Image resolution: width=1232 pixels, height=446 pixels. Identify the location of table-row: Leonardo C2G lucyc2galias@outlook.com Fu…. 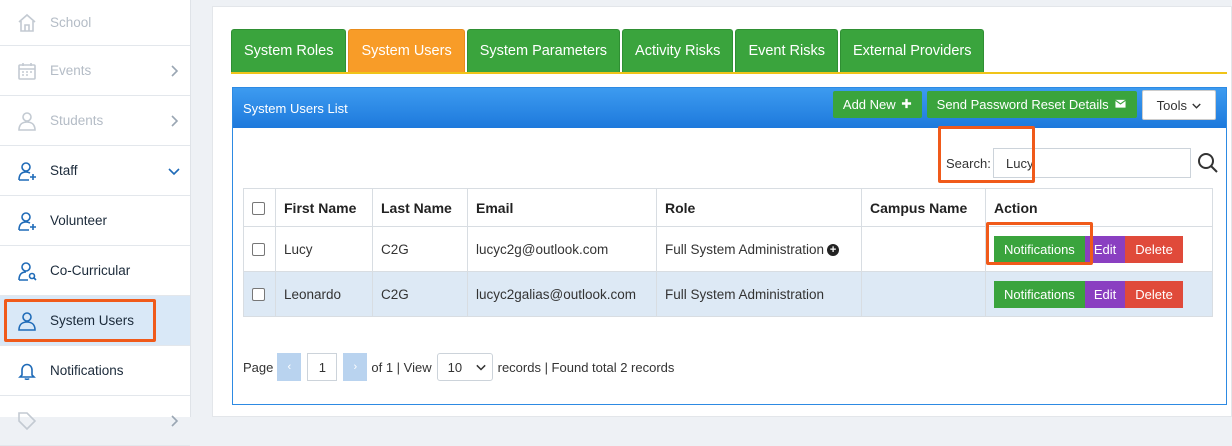
(728, 294).